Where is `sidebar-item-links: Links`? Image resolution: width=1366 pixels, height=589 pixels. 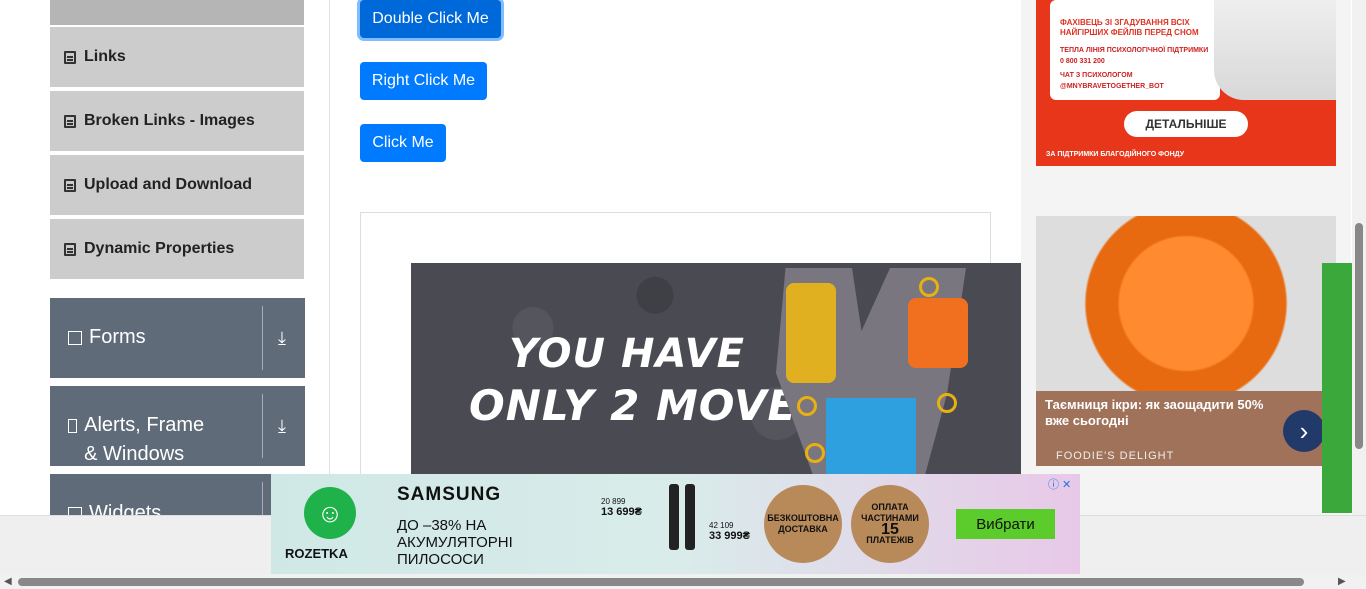 sidebar-item-links: Links is located at coordinates (177, 57).